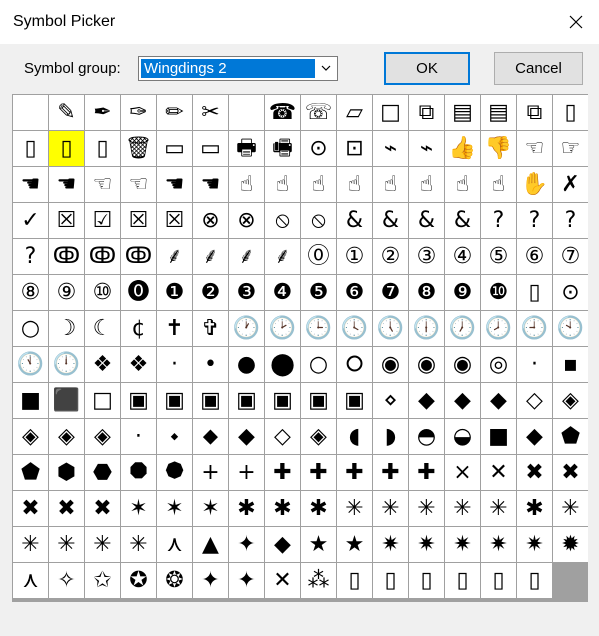  I want to click on symbol-cell: ☜, so click(534, 148).